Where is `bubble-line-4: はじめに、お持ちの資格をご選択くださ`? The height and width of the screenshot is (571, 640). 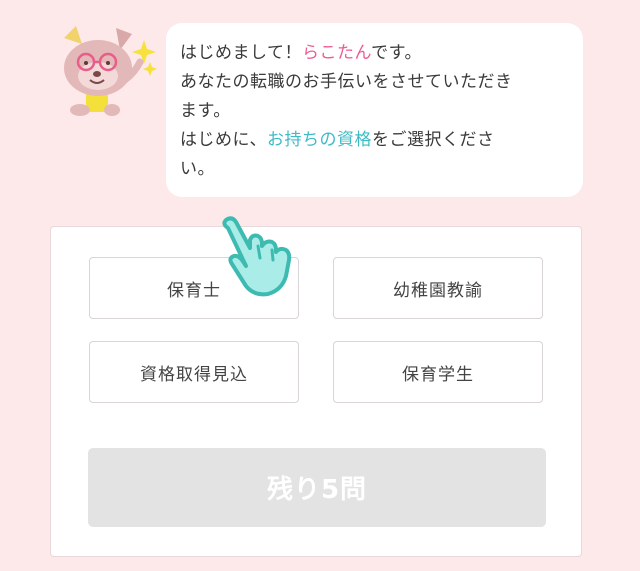 bubble-line-4: はじめに、お持ちの資格をご選択くださ is located at coordinates (374, 140).